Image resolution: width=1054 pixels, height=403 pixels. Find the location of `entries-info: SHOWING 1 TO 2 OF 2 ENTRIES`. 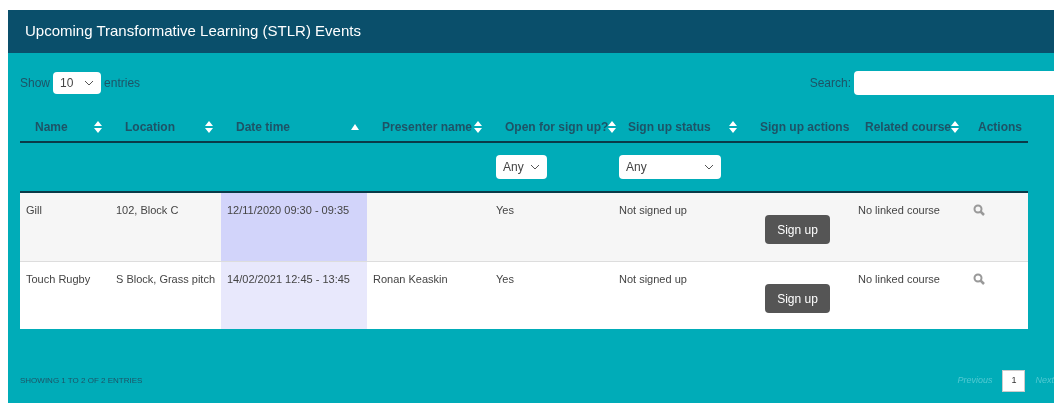

entries-info: SHOWING 1 TO 2 OF 2 ENTRIES is located at coordinates (81, 381).